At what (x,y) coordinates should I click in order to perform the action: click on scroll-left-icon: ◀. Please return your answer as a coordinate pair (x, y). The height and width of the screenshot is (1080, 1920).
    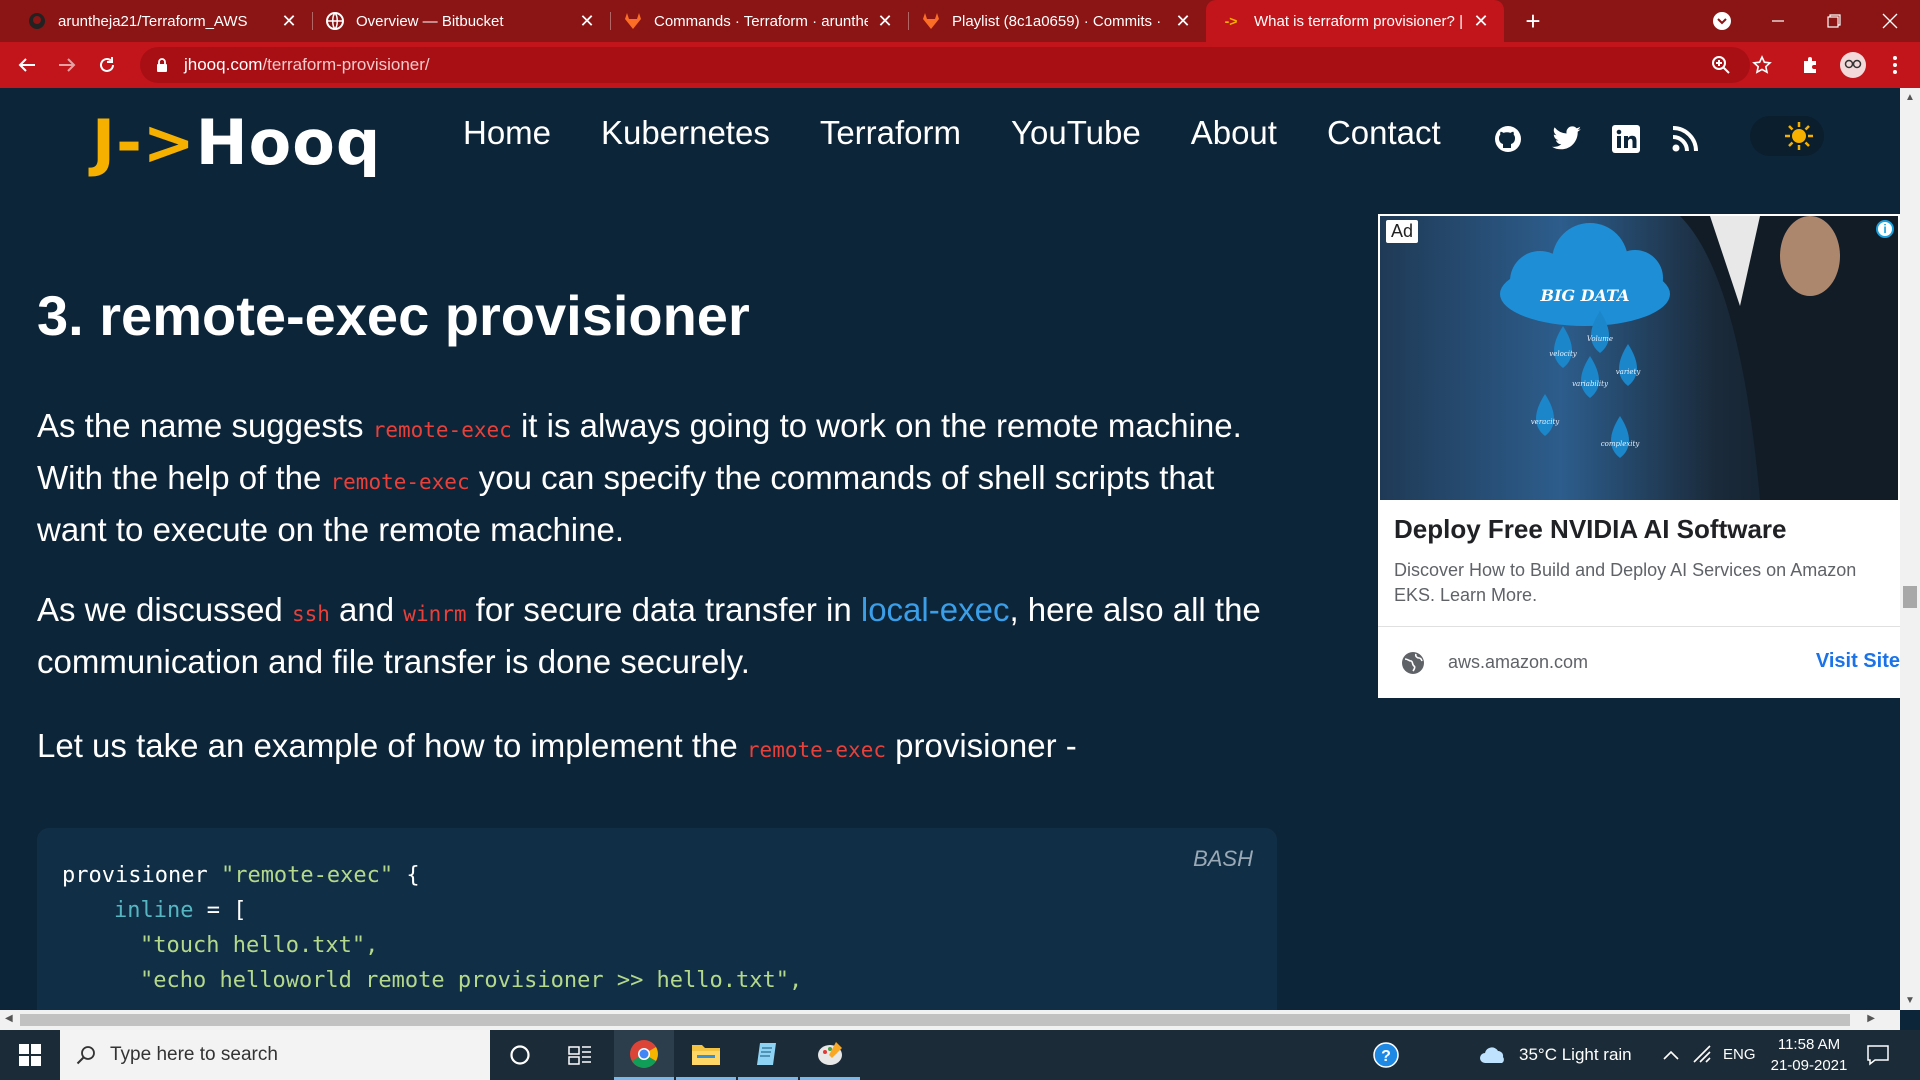
    Looking at the image, I should click on (9, 1018).